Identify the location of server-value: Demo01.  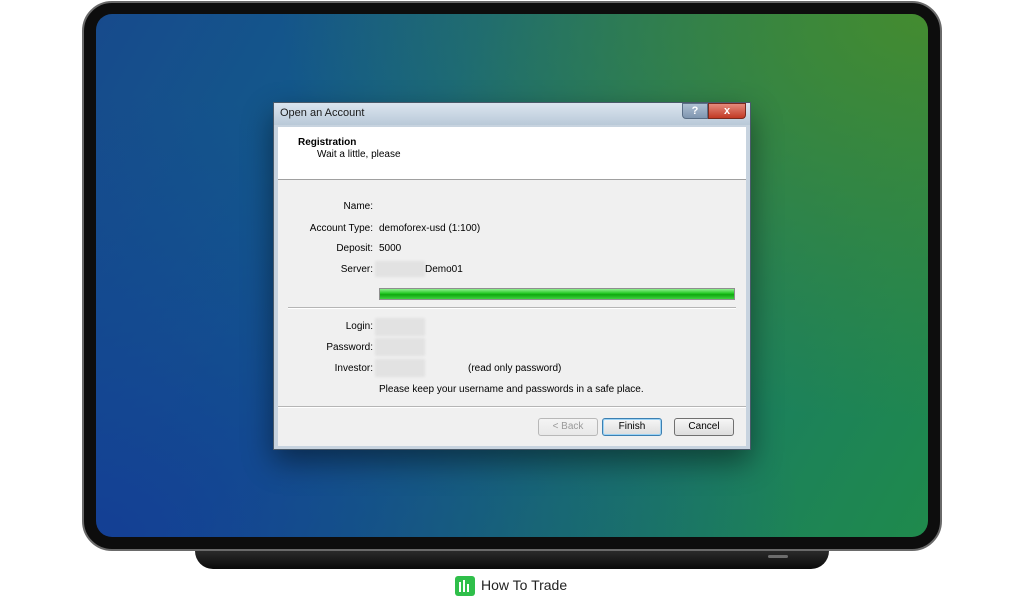
(444, 269).